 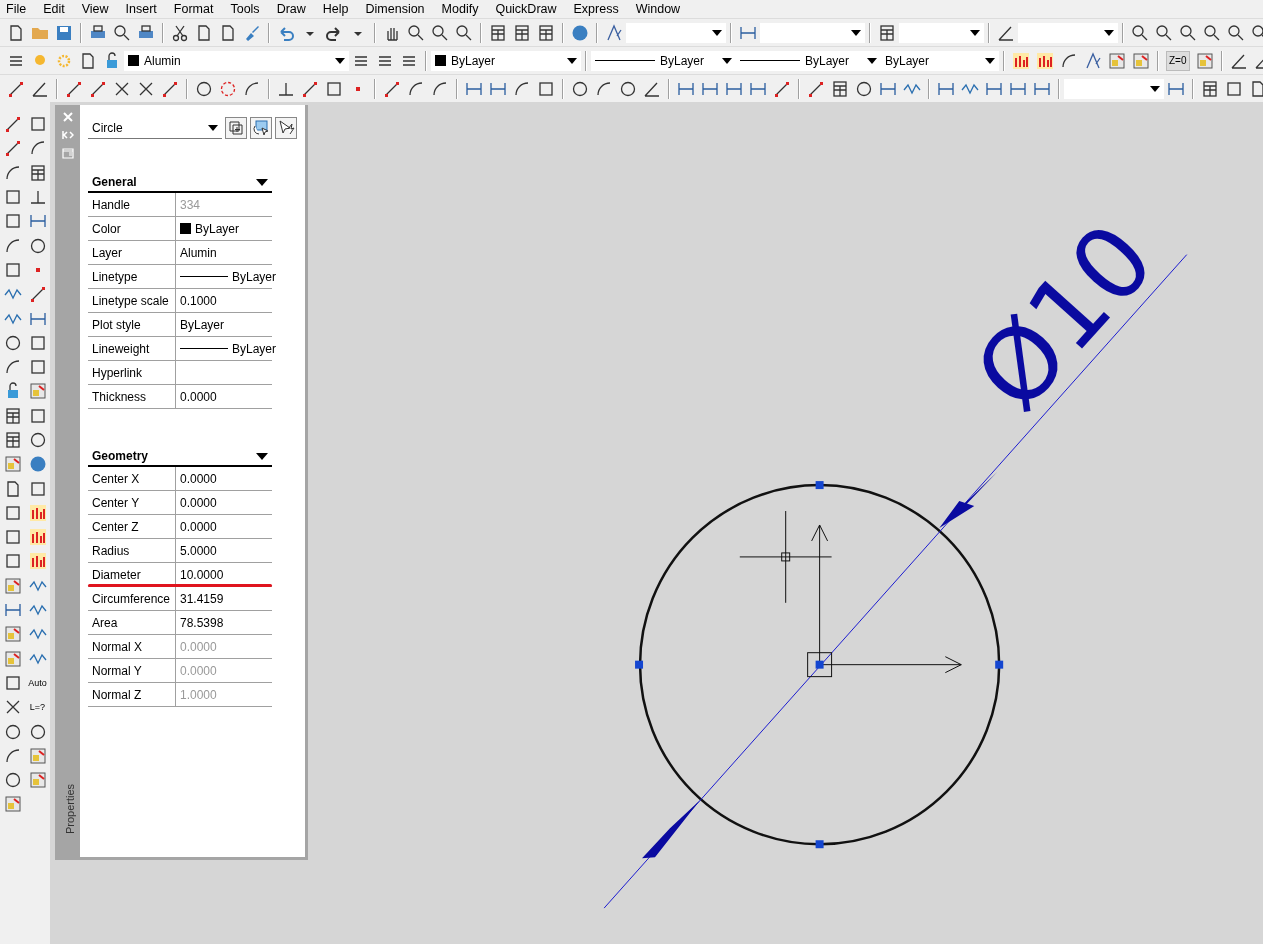 I want to click on layer-dropdown: Alumin, so click(x=236, y=60).